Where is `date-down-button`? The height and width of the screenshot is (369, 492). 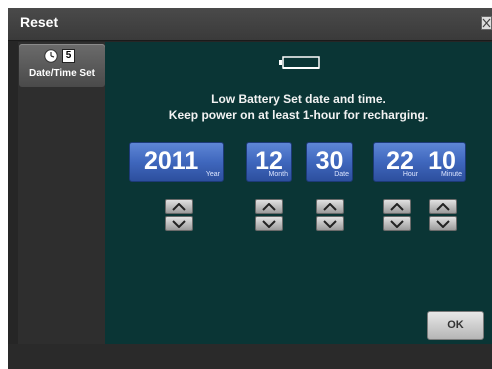 date-down-button is located at coordinates (330, 223).